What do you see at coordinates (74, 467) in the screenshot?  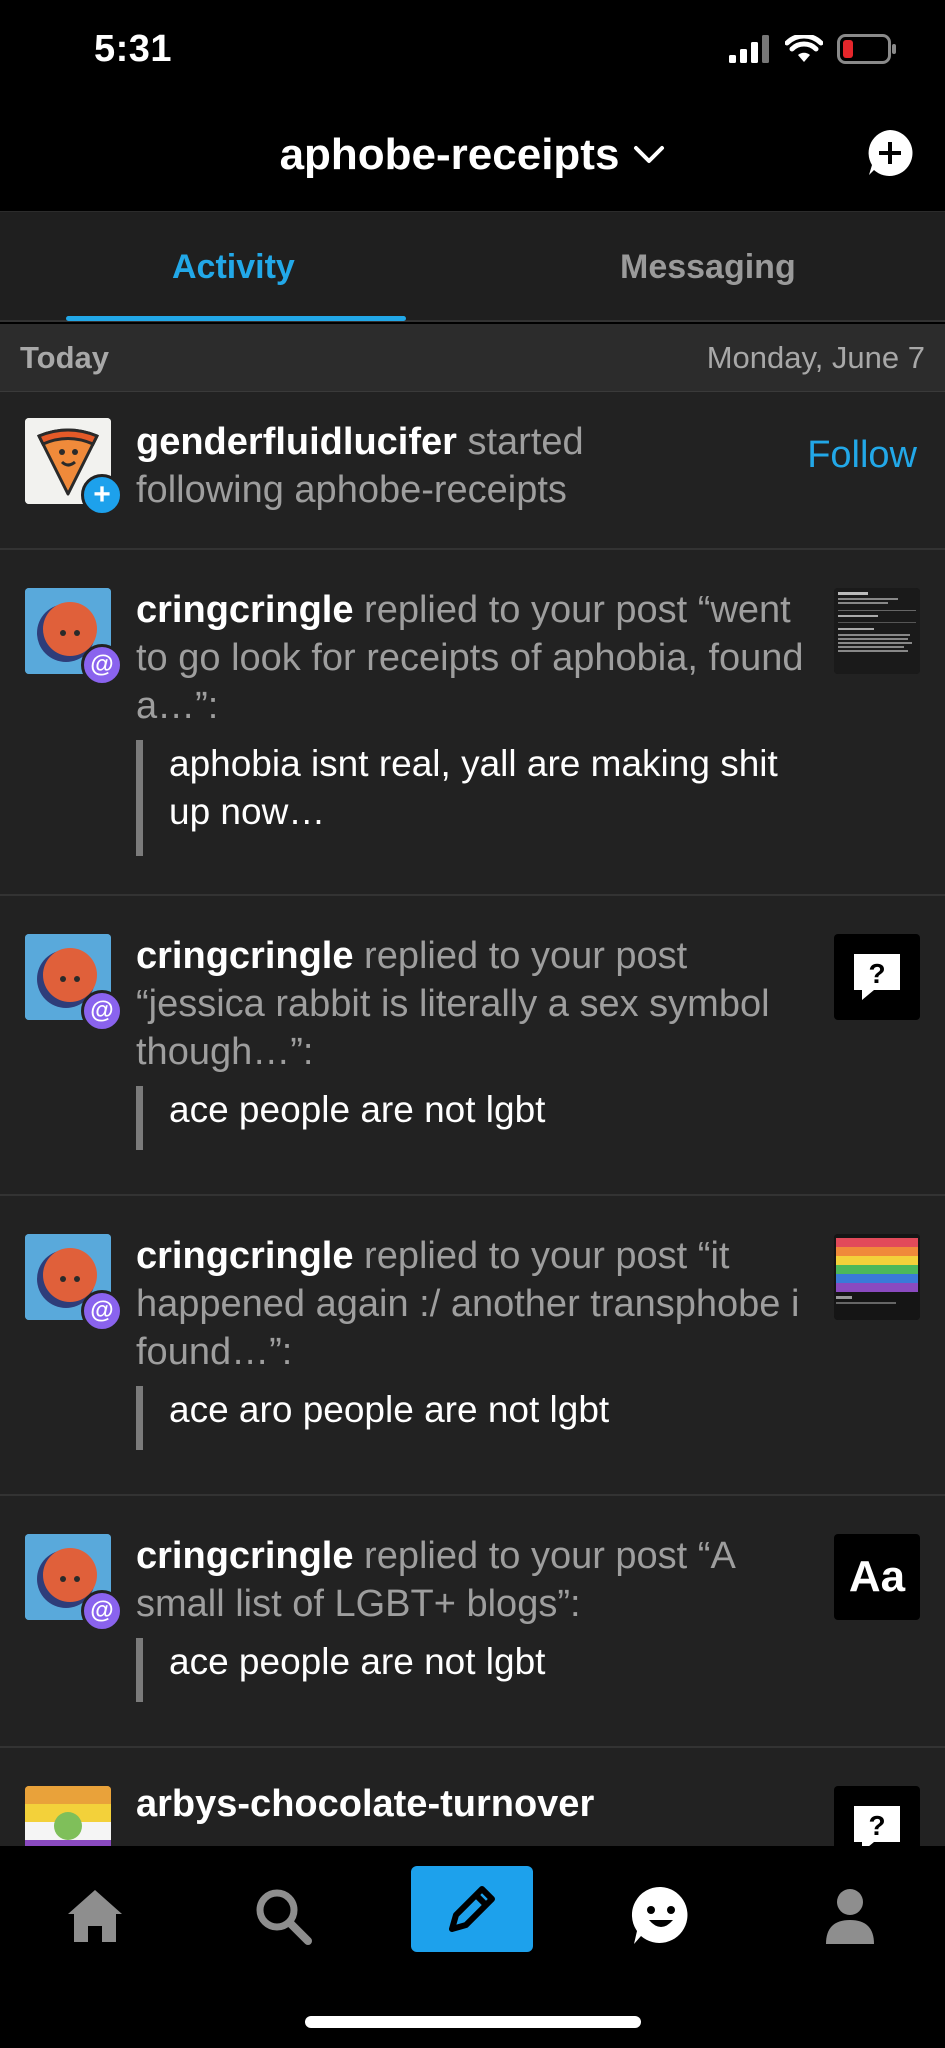 I see `avatar: +` at bounding box center [74, 467].